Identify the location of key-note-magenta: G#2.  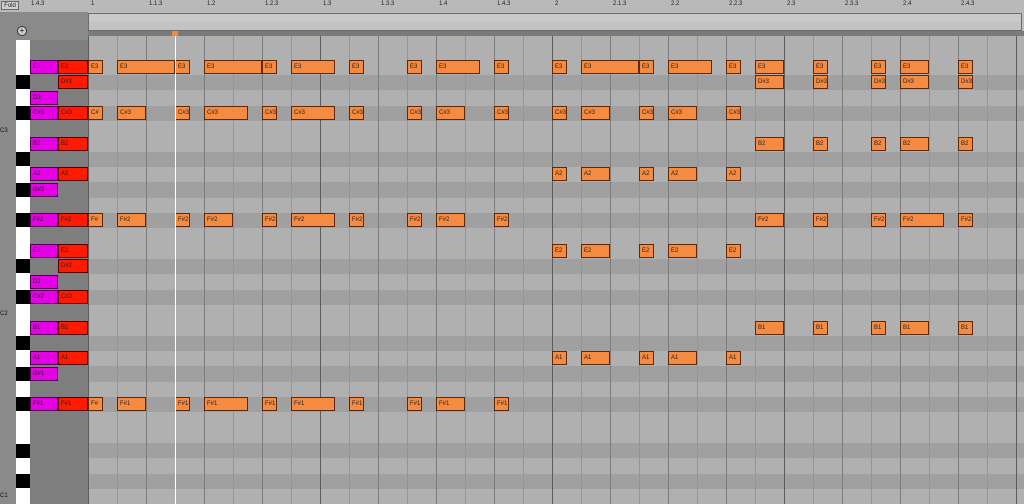
(44, 189).